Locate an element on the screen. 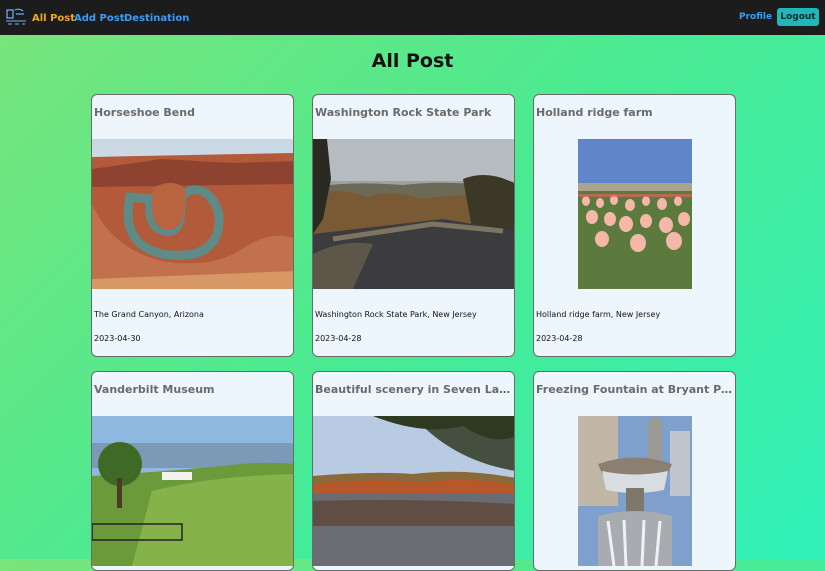 Image resolution: width=825 pixels, height=571 pixels. nav-profile: Profile is located at coordinates (755, 17).